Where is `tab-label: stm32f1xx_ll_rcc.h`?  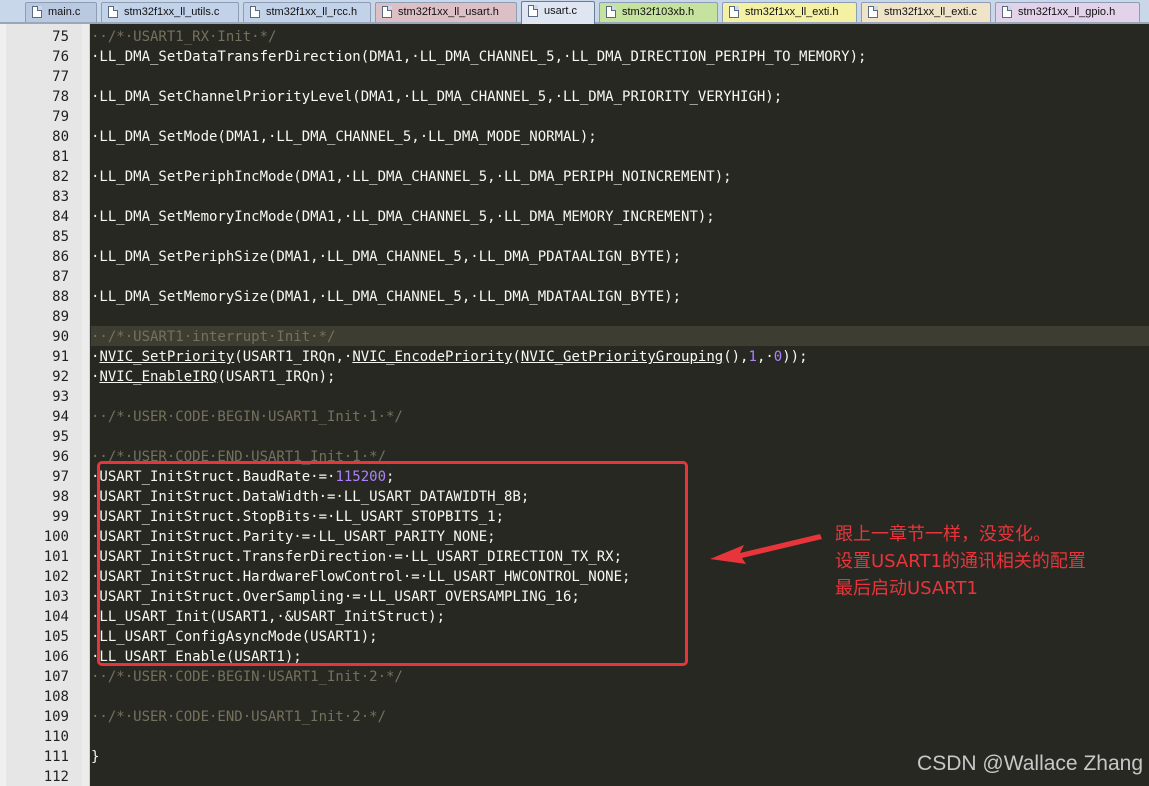 tab-label: stm32f1xx_ll_rcc.h is located at coordinates (312, 12).